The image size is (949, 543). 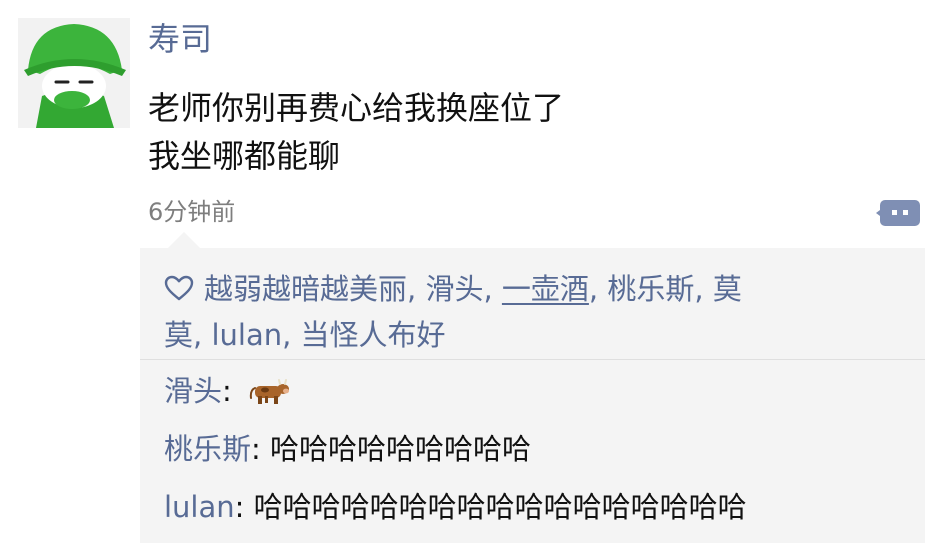 I want to click on comment-text: 哈哈哈哈哈哈哈哈哈哈哈哈哈哈哈哈哈, so click(x=500, y=507).